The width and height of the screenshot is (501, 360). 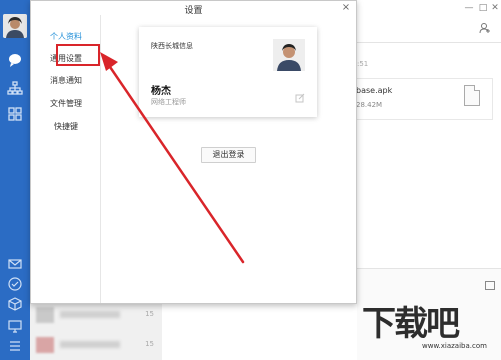 I want to click on close-window-icon: ✕, so click(x=495, y=8).